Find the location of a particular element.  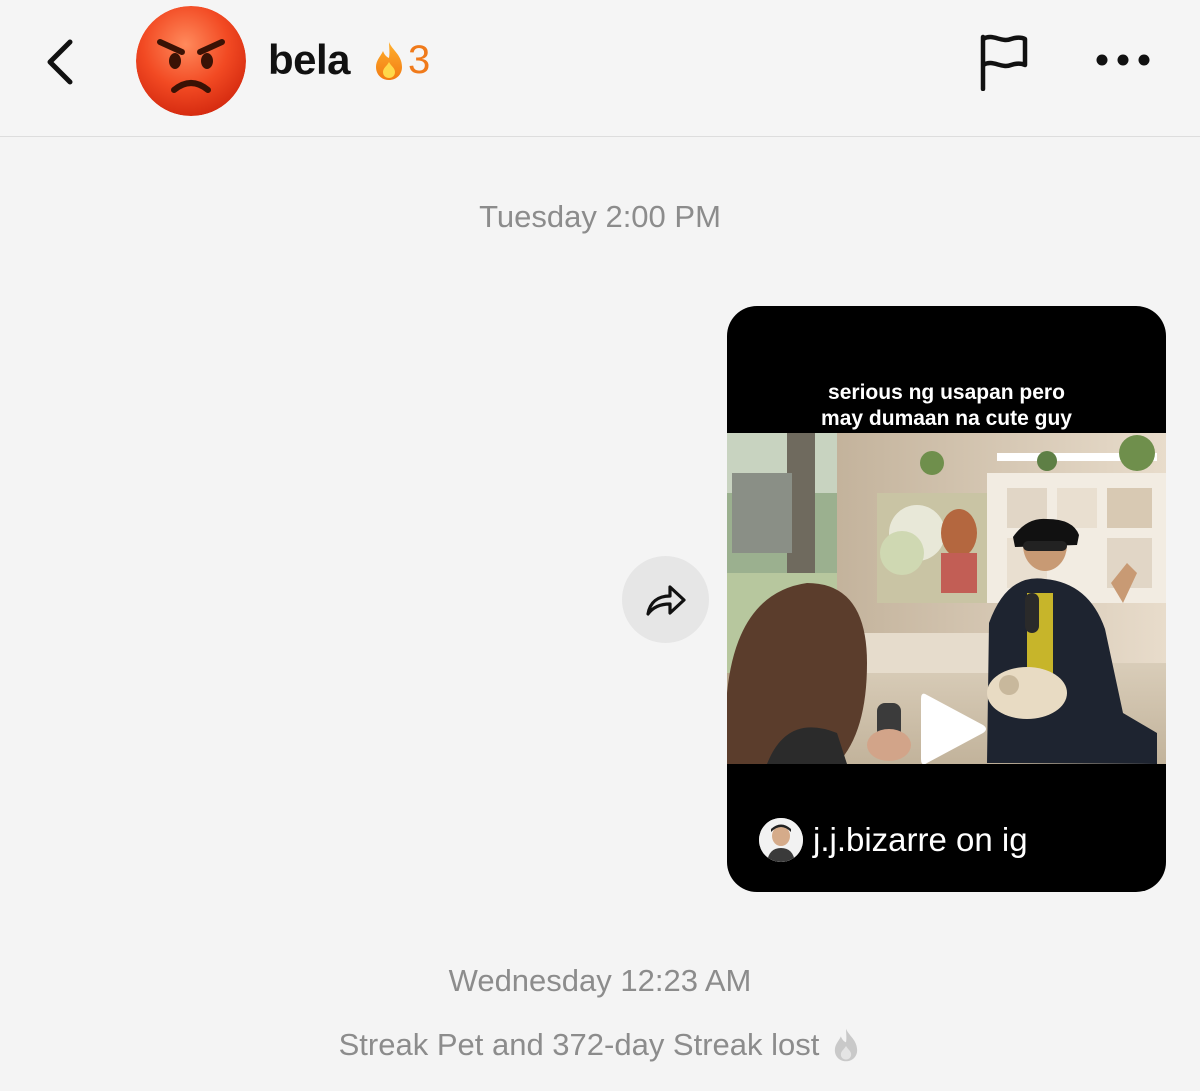

streak-count: 3 is located at coordinates (419, 60).